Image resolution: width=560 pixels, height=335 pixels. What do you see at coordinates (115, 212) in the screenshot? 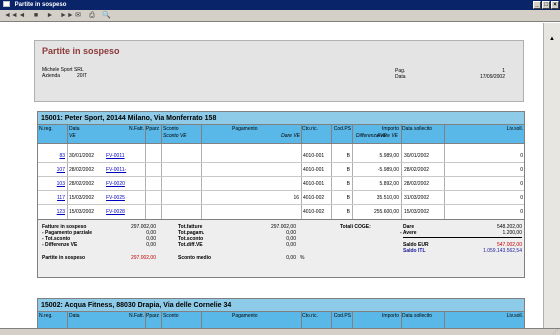
I see `invoice-link: FV-0028` at bounding box center [115, 212].